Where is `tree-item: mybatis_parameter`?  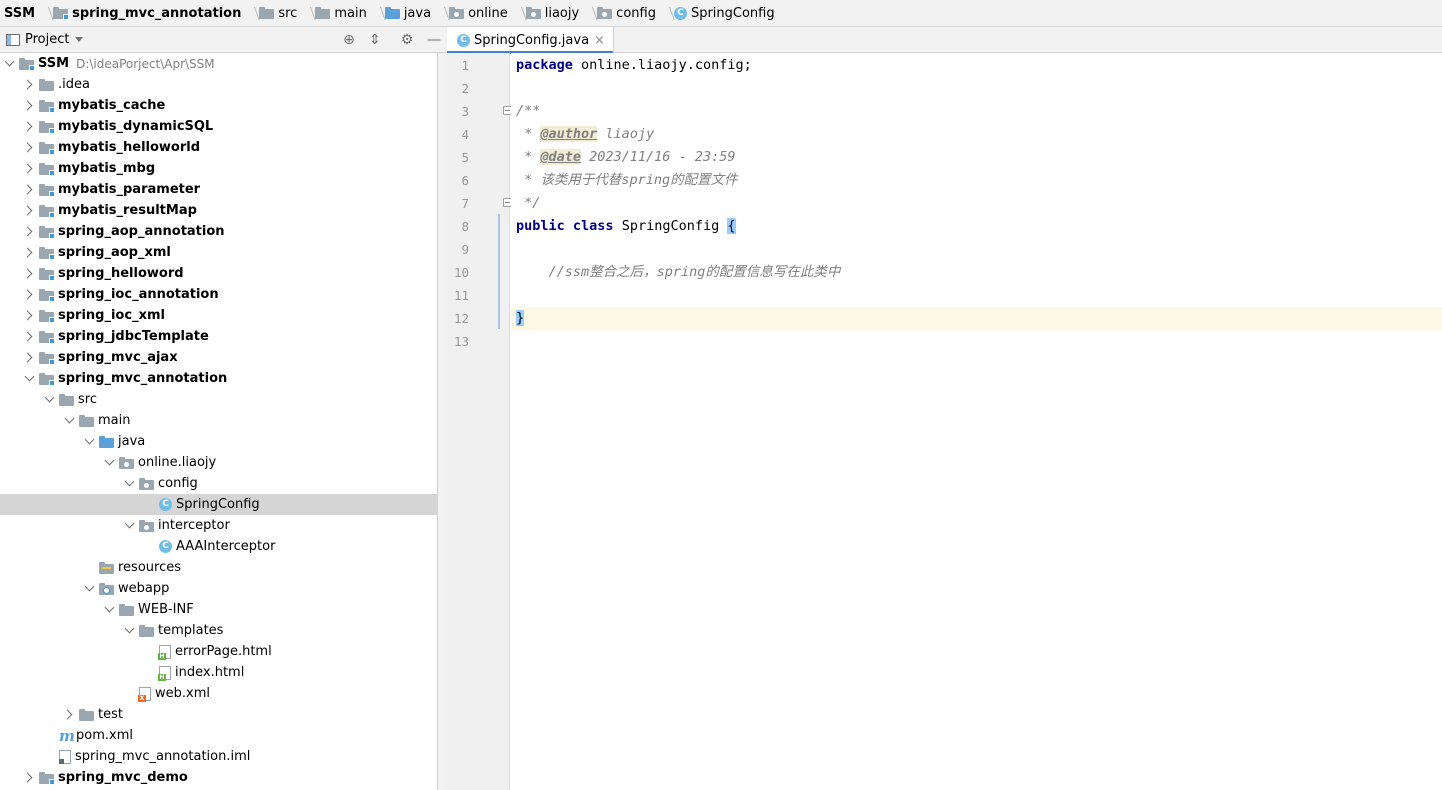 tree-item: mybatis_parameter is located at coordinates (218, 189).